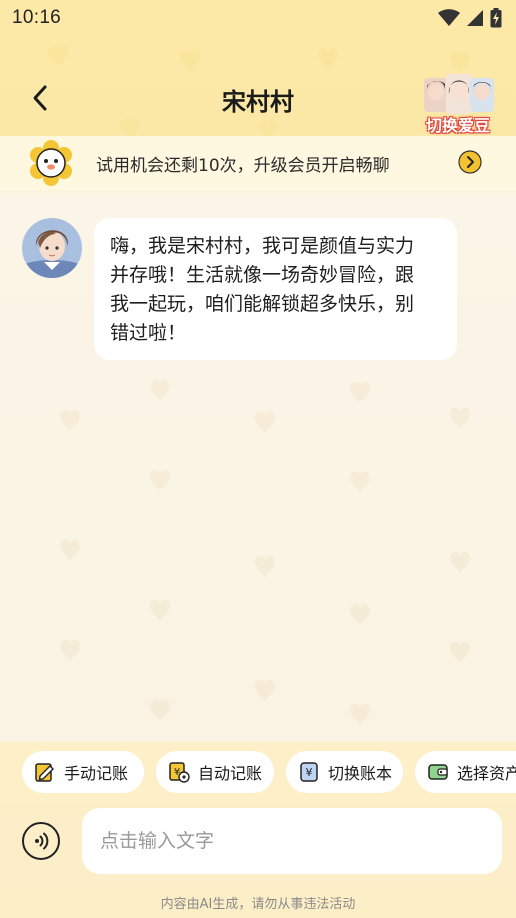 This screenshot has width=516, height=918. I want to click on chevron-right-circle-icon, so click(470, 162).